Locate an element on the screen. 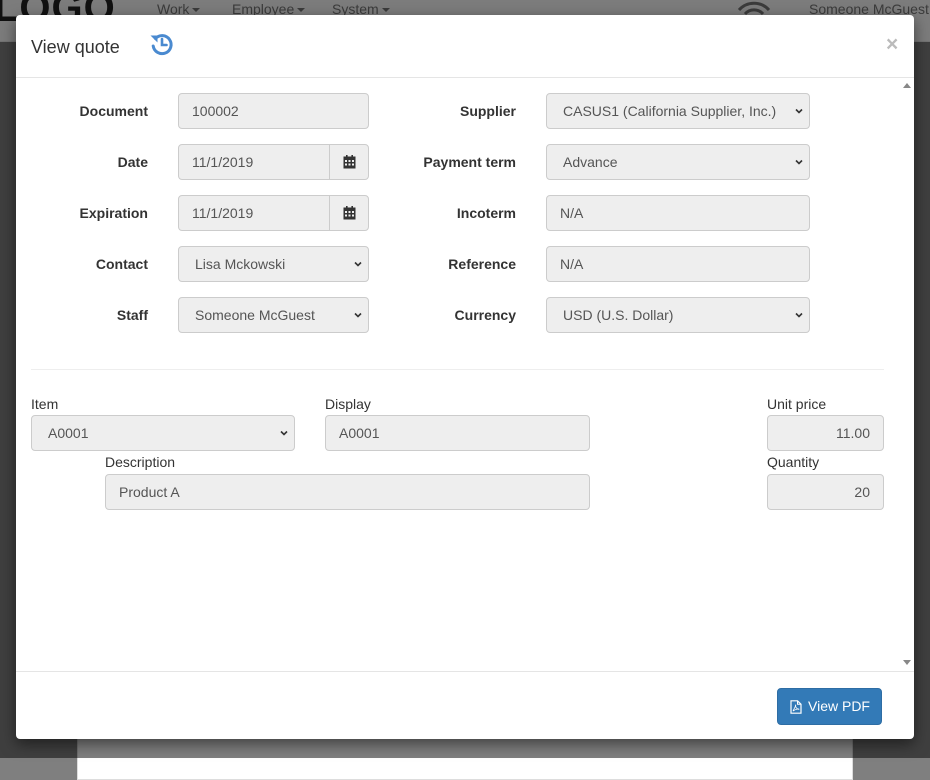 The width and height of the screenshot is (930, 780). currency-select: USD (U.S. Dollar) is located at coordinates (678, 315).